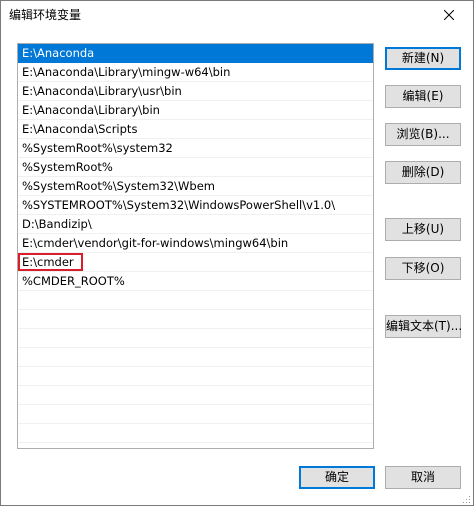 The height and width of the screenshot is (506, 474). Describe the element at coordinates (195, 167) in the screenshot. I see `path-list-item: %SystemRoot%` at that location.